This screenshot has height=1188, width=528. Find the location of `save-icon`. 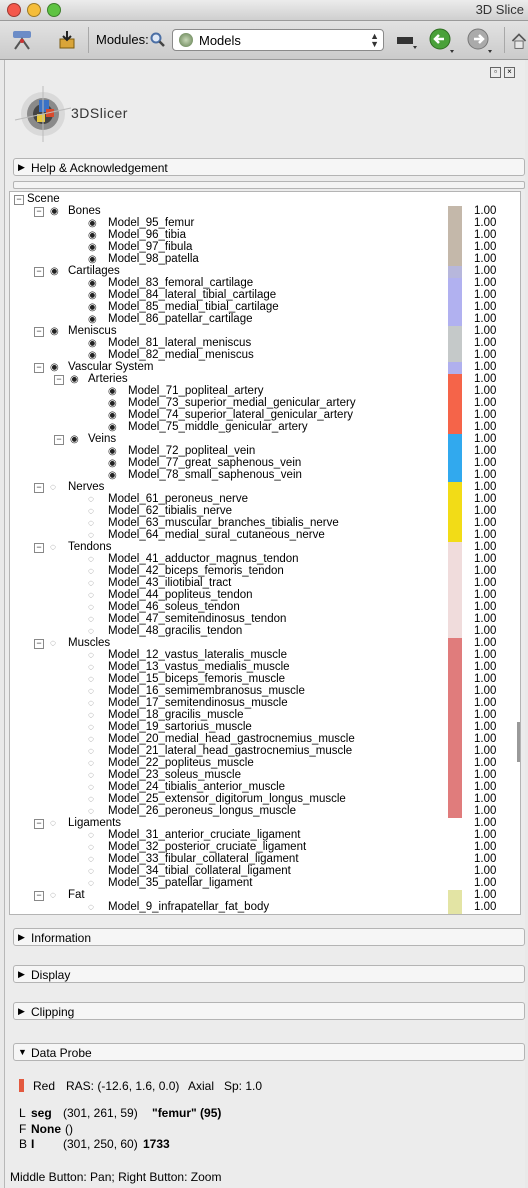

save-icon is located at coordinates (67, 40).